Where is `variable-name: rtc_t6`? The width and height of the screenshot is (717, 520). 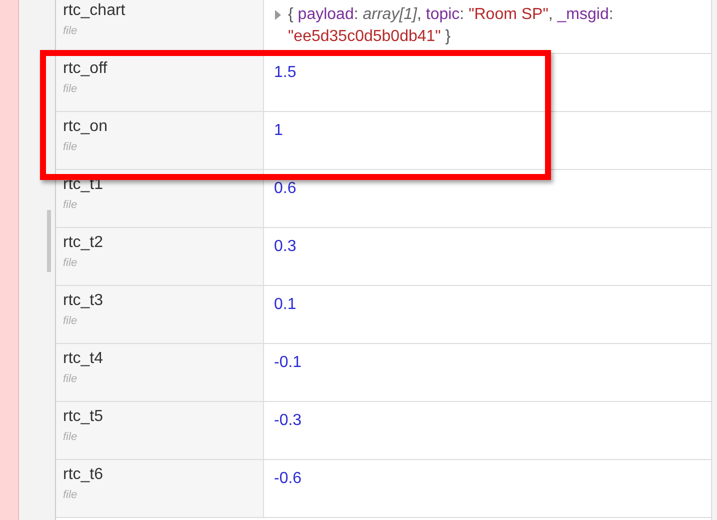 variable-name: rtc_t6 is located at coordinates (83, 475).